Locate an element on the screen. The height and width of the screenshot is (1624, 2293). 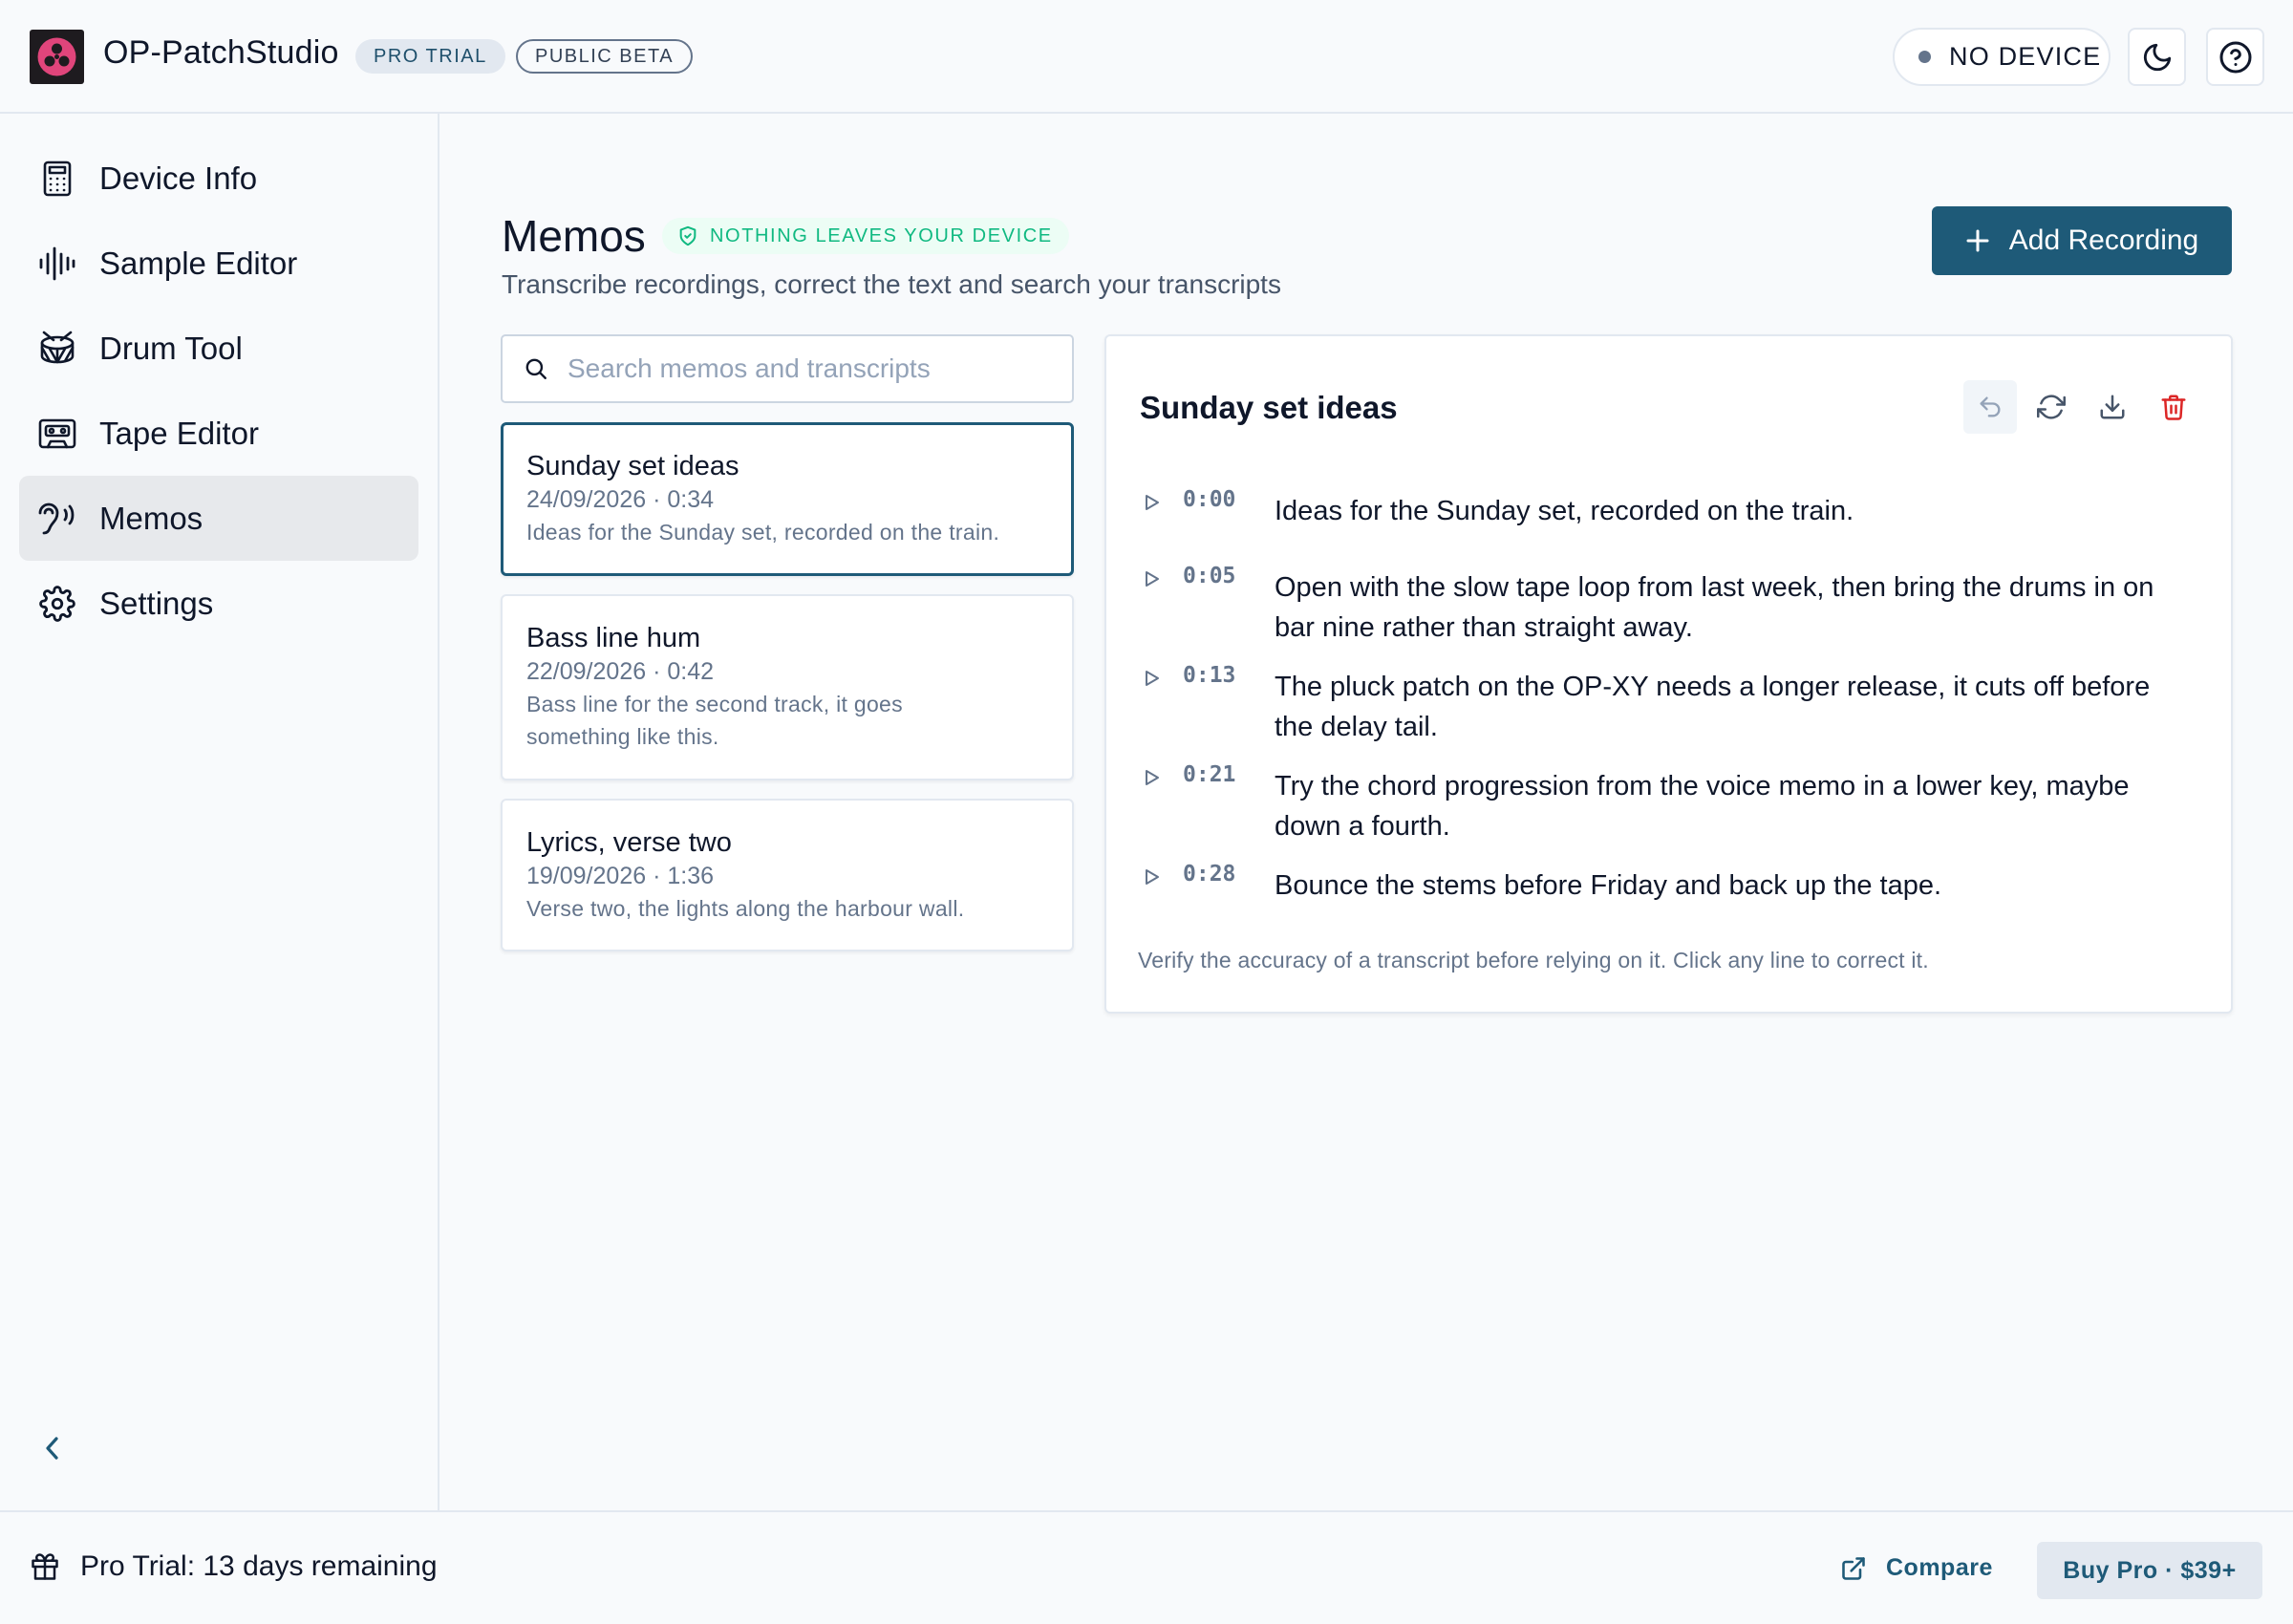
moon-icon is located at coordinates (2157, 58).